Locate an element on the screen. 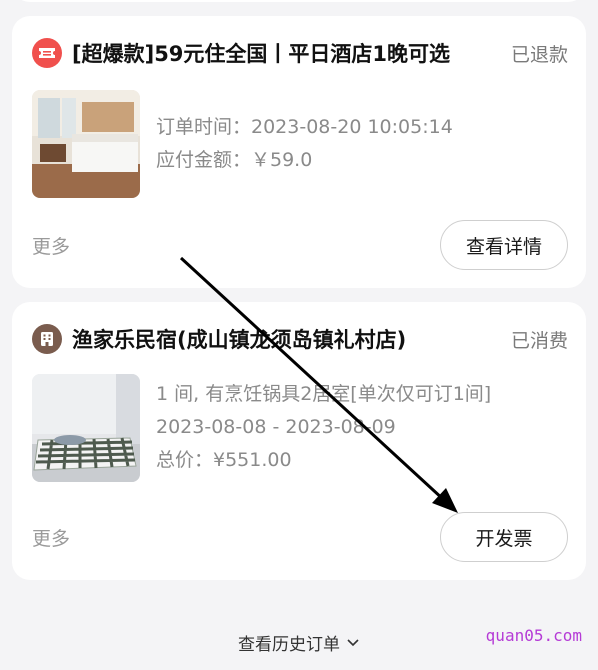 Image resolution: width=598 pixels, height=670 pixels. order-header: [超爆款]59元住全国丨平日酒店1晚可选 已退款 is located at coordinates (300, 53).